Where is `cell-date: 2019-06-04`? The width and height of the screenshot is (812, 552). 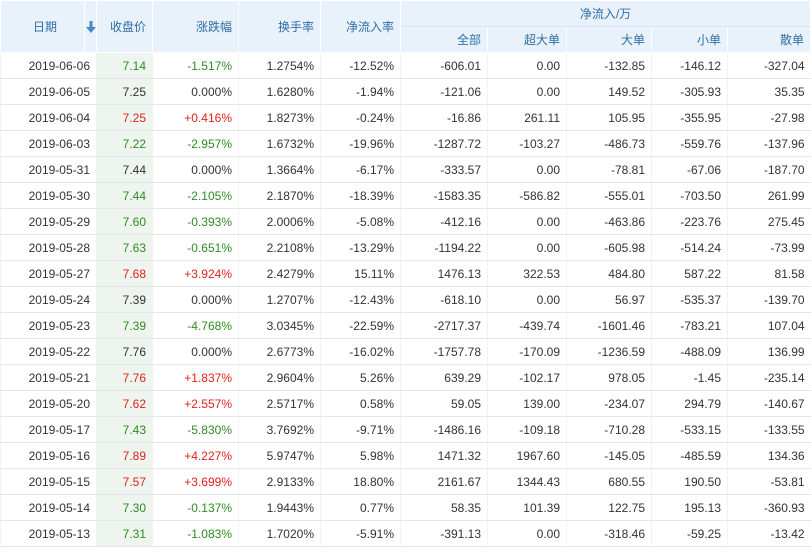
cell-date: 2019-06-04 is located at coordinates (48, 117).